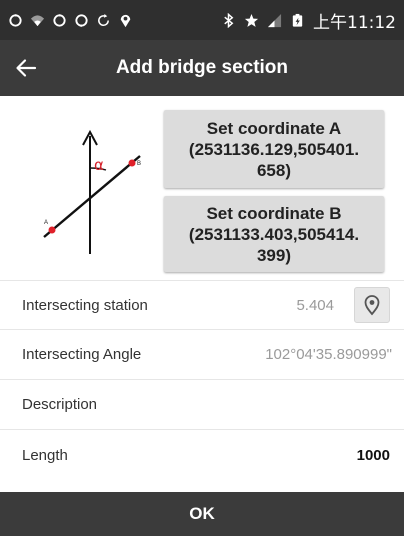  I want to click on coordinate-a-value-line1: (2531136.129,505401., so click(274, 149).